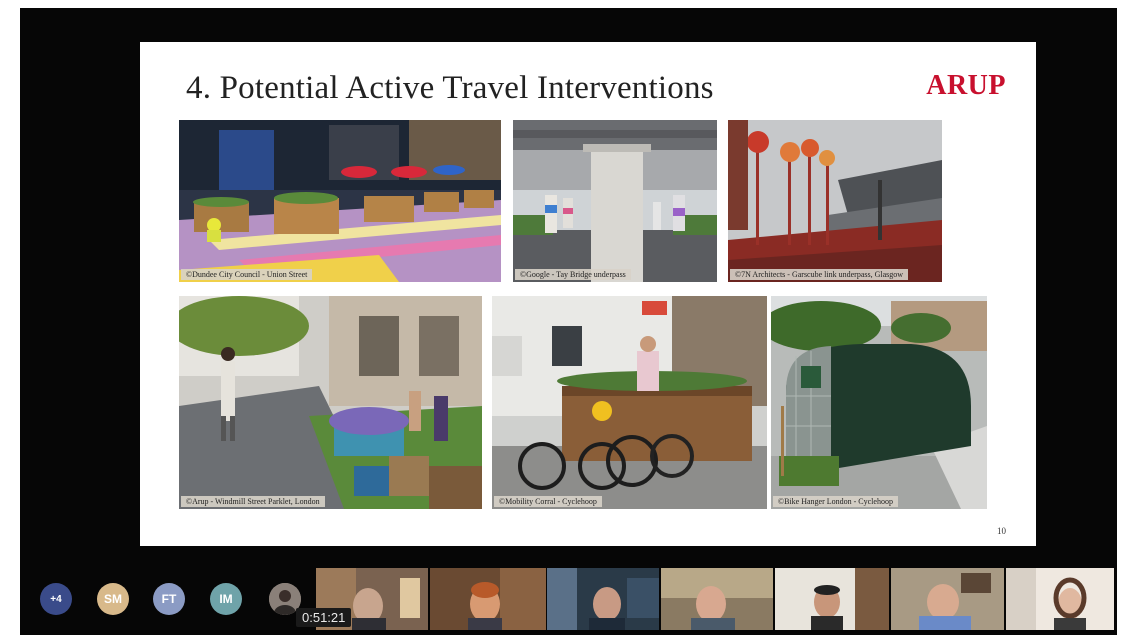  What do you see at coordinates (247, 274) in the screenshot?
I see `photo-caption: ©Dundee City Council - Union Street` at bounding box center [247, 274].